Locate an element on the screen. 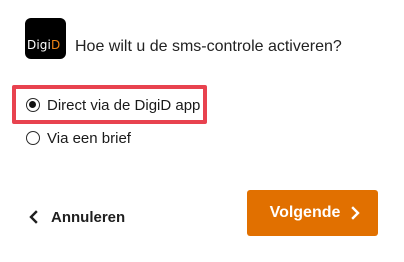 This screenshot has width=404, height=262. cancel-button: Annuleren is located at coordinates (76, 217).